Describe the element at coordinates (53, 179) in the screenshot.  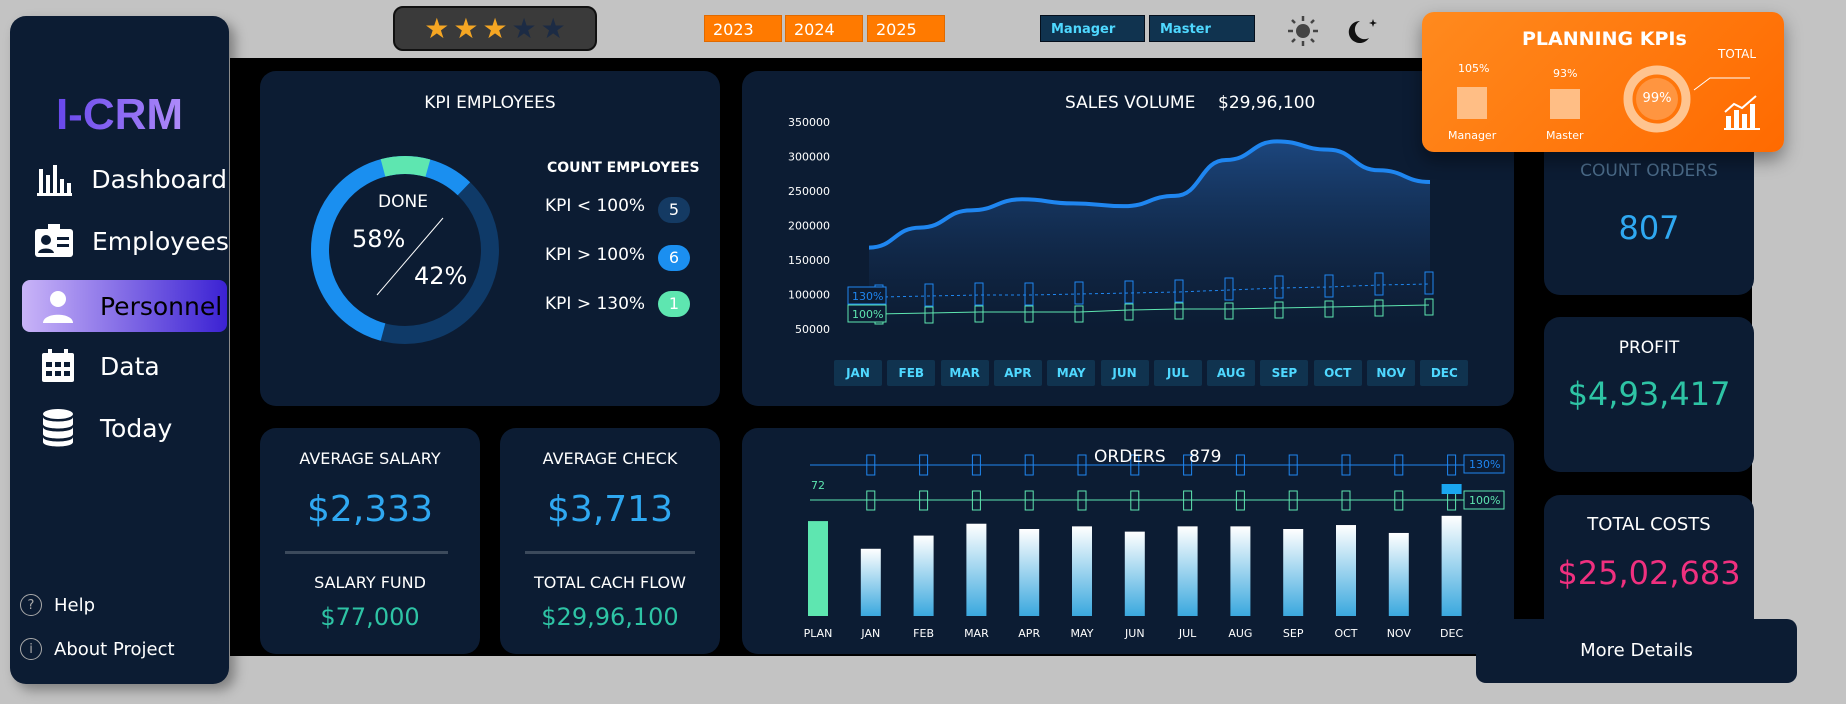
I see `bar-chart-icon` at that location.